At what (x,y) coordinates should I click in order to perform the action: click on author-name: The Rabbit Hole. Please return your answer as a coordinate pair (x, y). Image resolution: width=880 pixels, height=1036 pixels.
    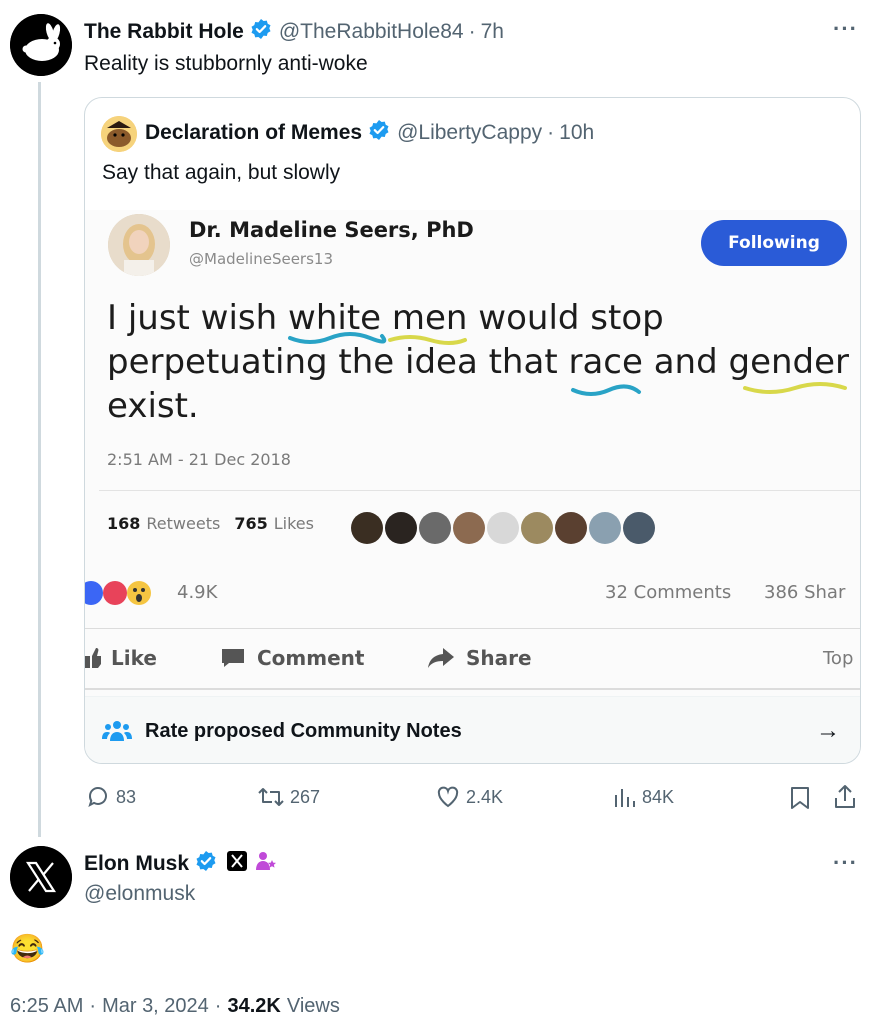
    Looking at the image, I should click on (164, 32).